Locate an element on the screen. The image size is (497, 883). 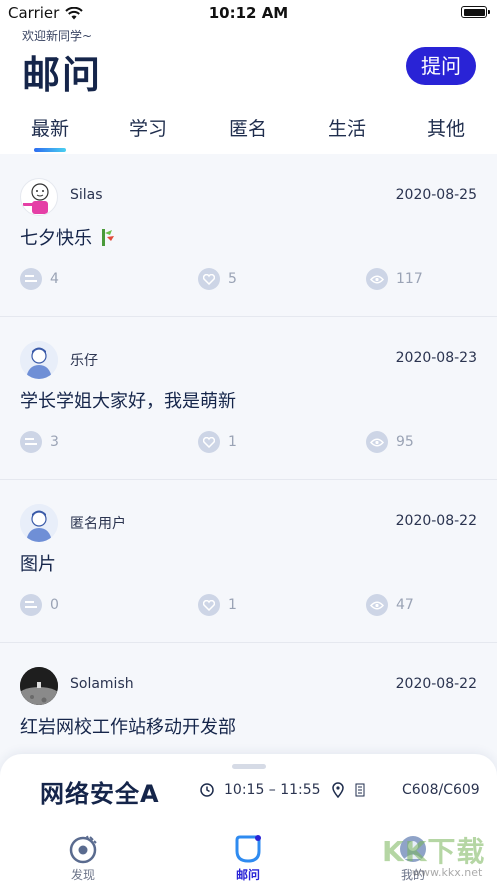
view-count-value: 117 is located at coordinates (409, 279).